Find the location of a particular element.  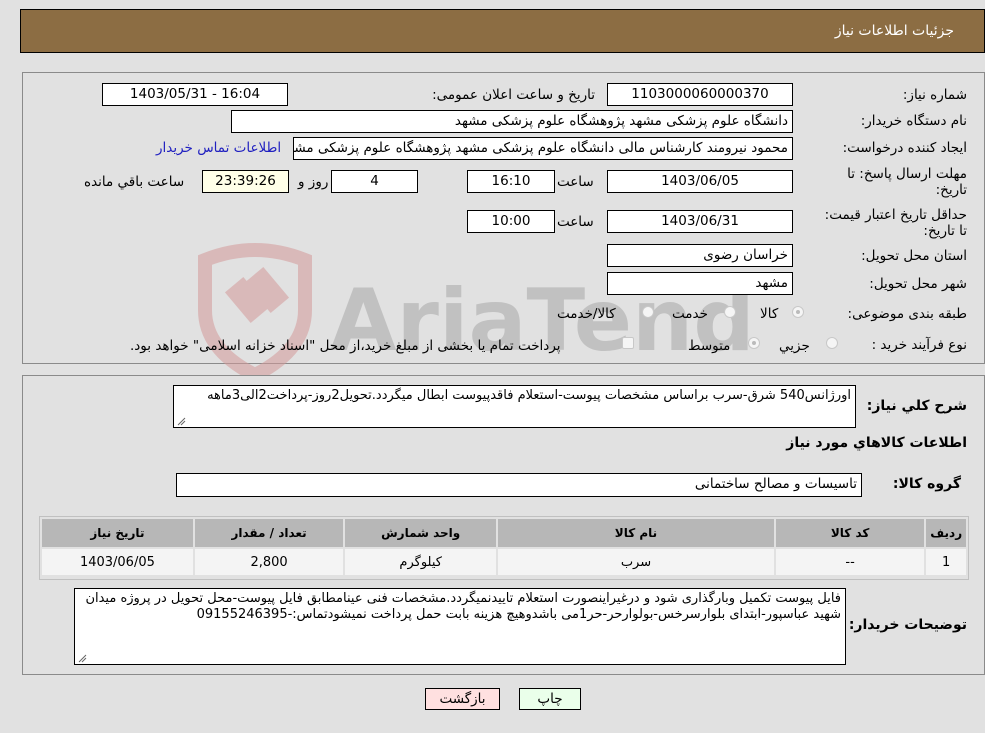

need-number-field: 1103000060000370 is located at coordinates (700, 94).